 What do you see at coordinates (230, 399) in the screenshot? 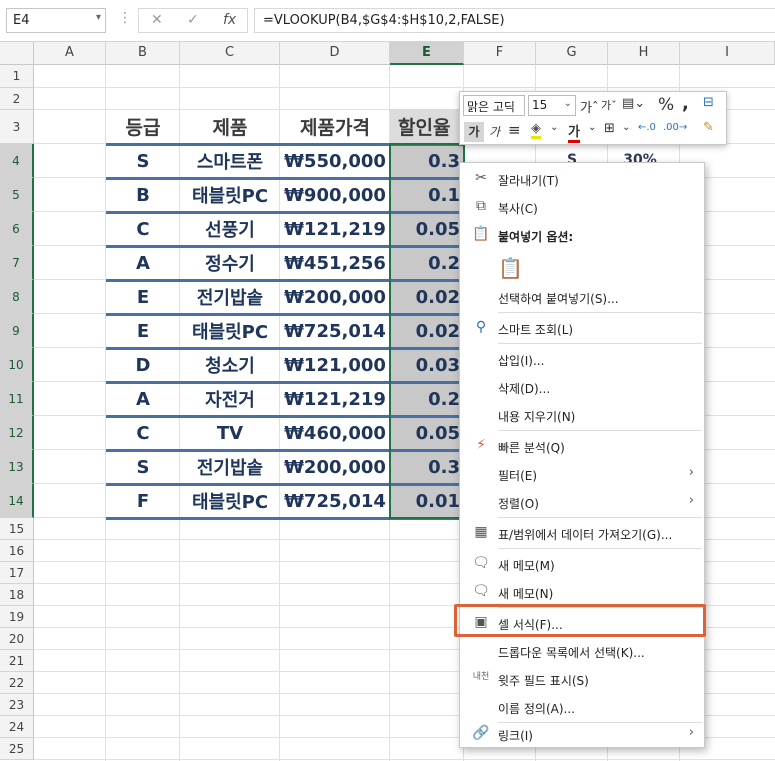
I see `table-cell-product: 자전거` at bounding box center [230, 399].